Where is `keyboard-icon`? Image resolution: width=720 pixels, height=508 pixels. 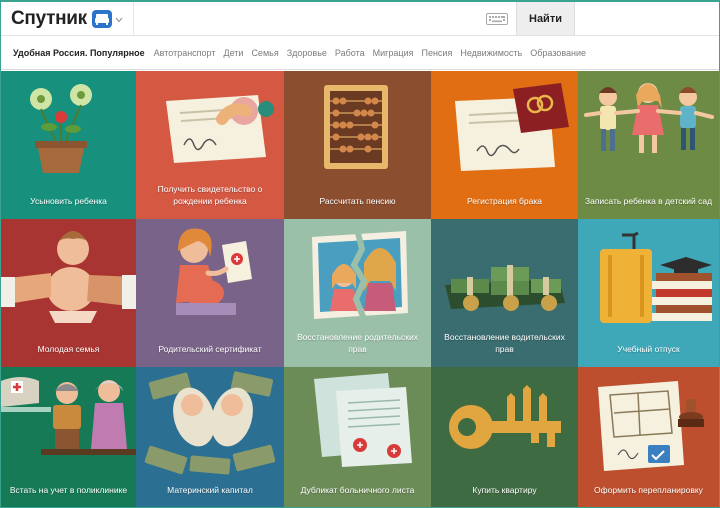
keyboard-icon is located at coordinates (497, 19).